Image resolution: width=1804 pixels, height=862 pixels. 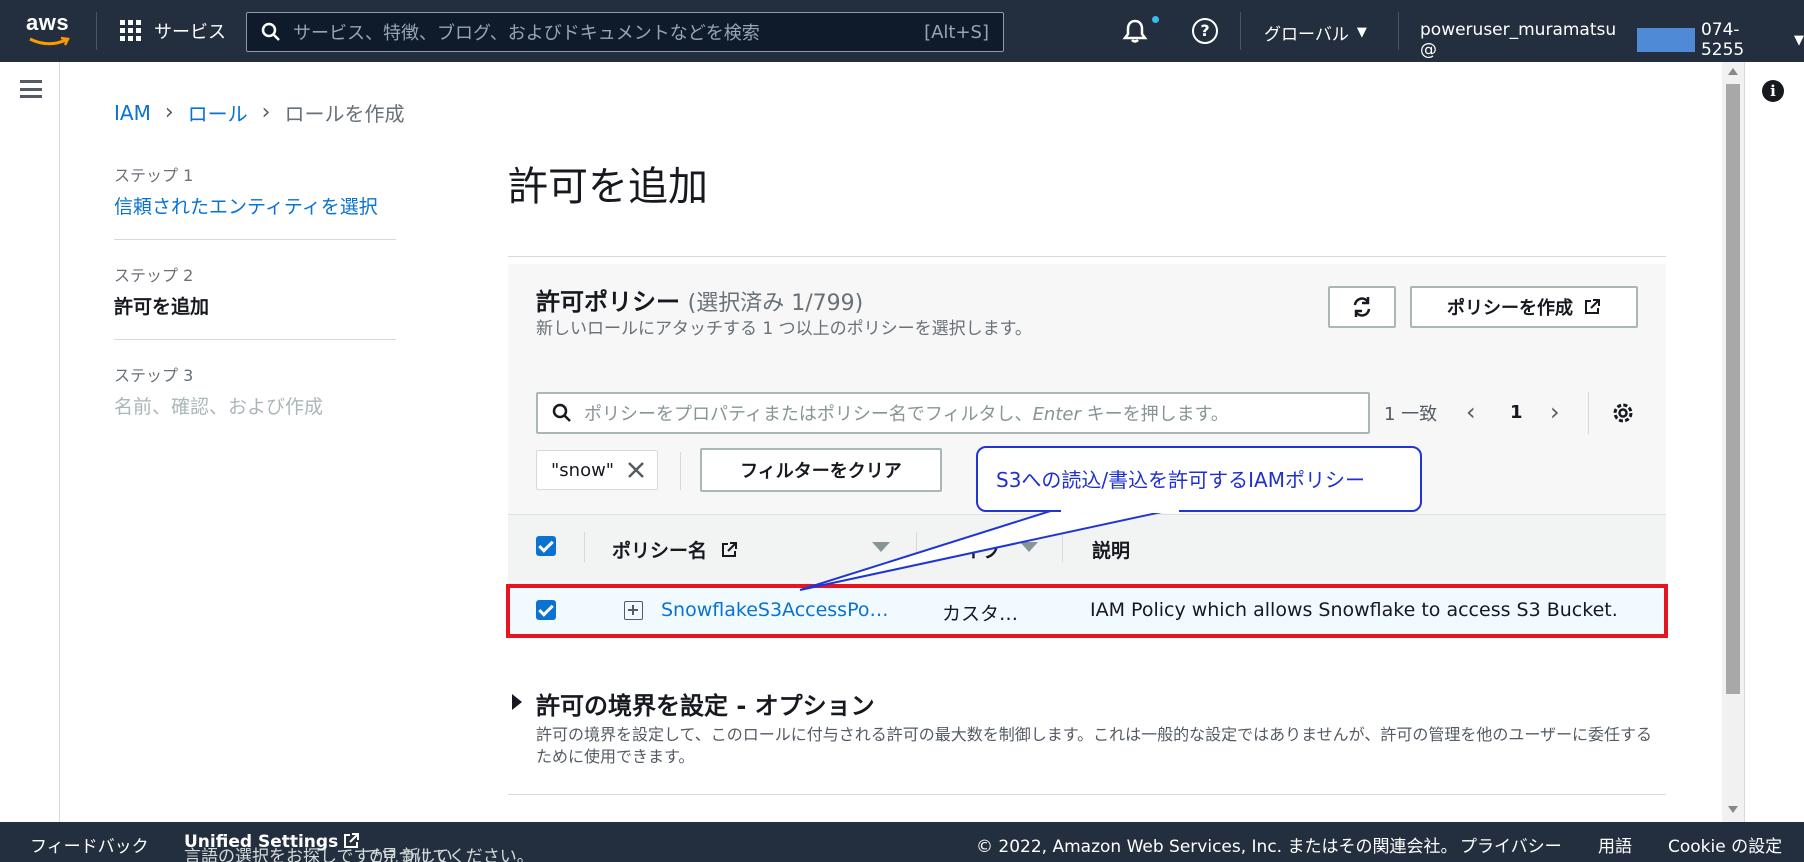 What do you see at coordinates (132, 113) in the screenshot?
I see `breadcrumb-iam-link: IAM` at bounding box center [132, 113].